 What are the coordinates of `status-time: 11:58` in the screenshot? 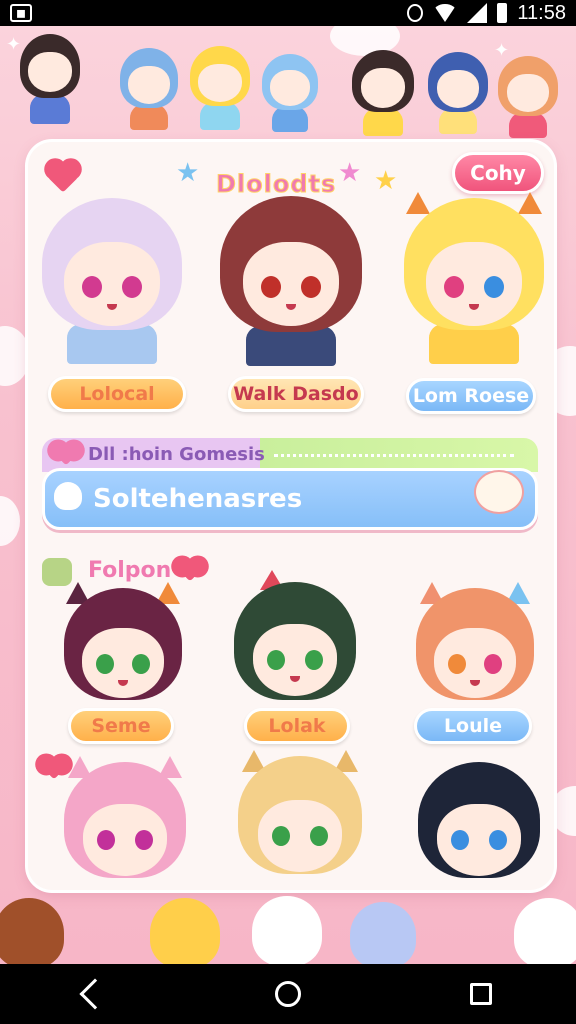 It's located at (541, 12).